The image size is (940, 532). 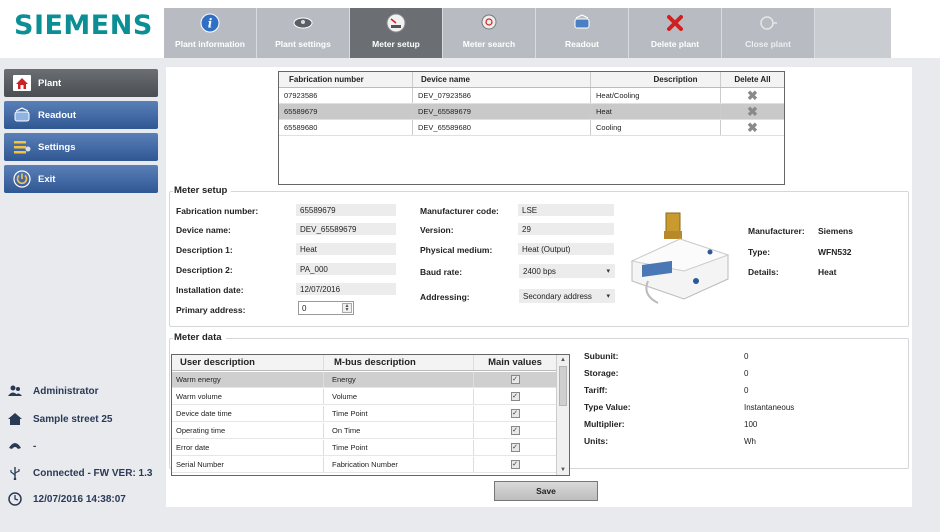 I want to click on col-fabrication-number: Fabrication number, so click(x=346, y=79).